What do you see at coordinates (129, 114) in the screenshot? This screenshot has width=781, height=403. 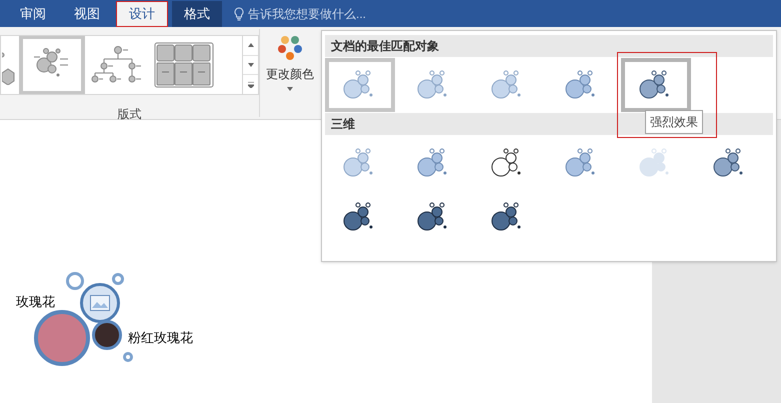 I see `group-label: 版式` at bounding box center [129, 114].